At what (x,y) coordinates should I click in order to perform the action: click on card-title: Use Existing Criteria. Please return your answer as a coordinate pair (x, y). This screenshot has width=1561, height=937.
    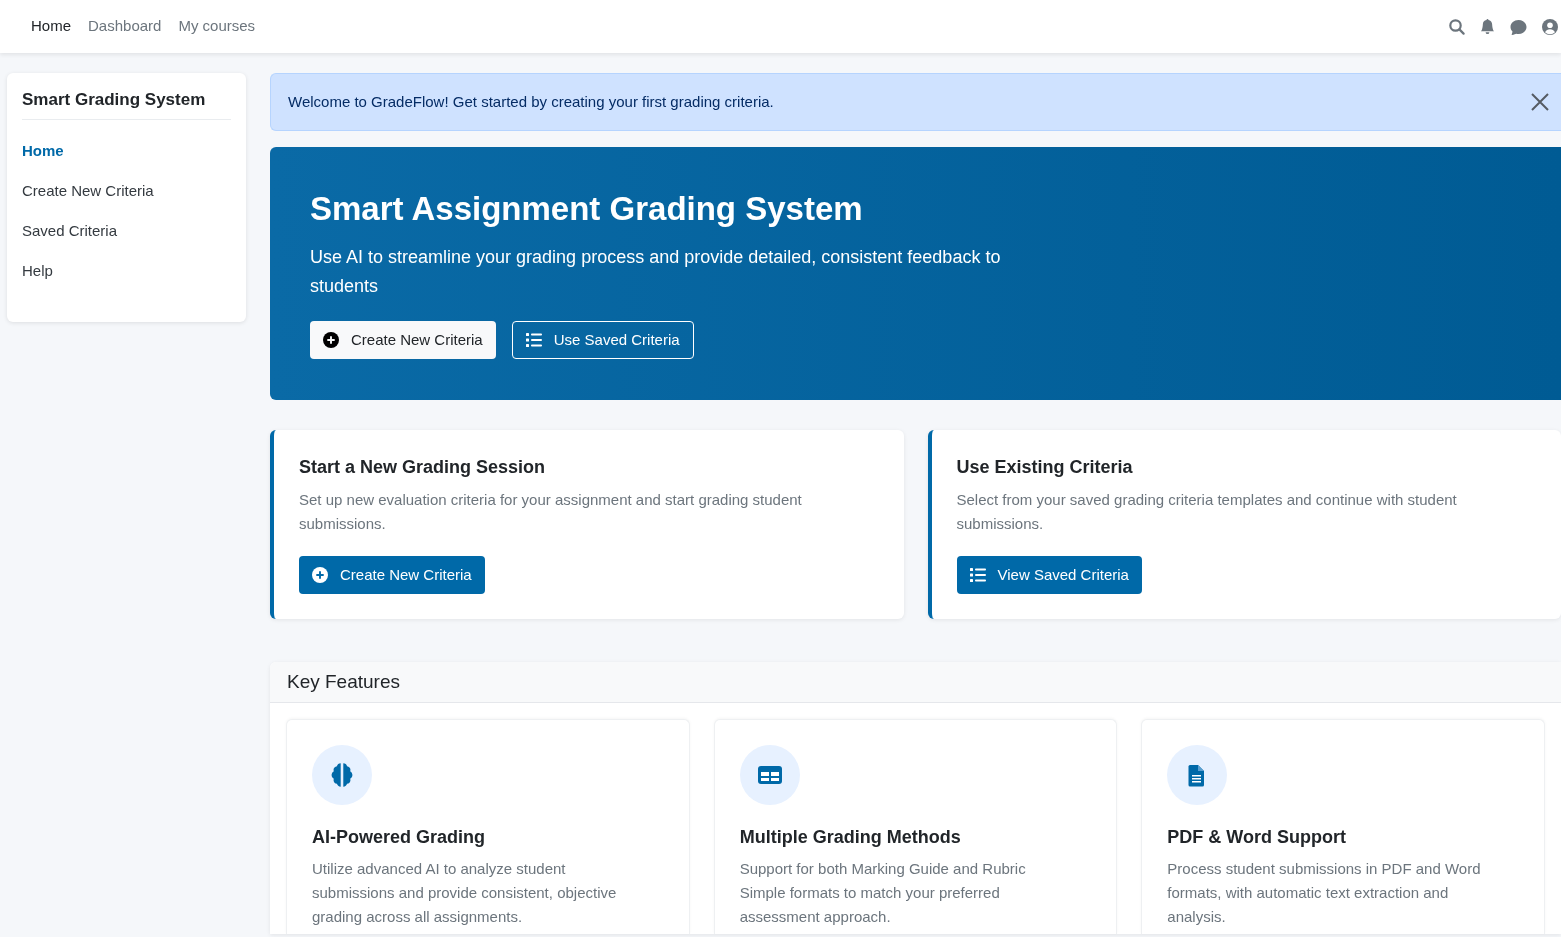
    Looking at the image, I should click on (1045, 467).